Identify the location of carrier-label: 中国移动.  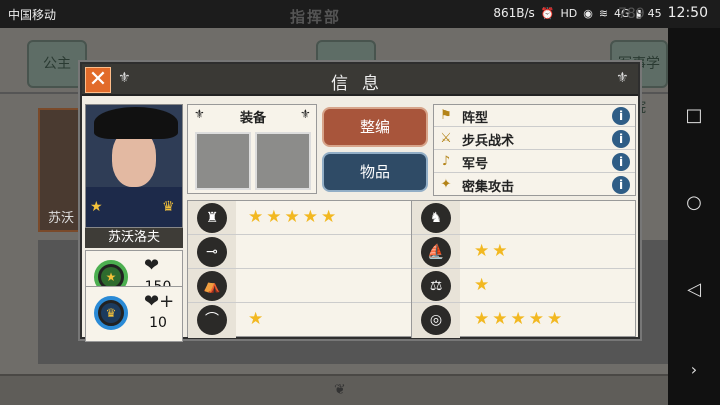
(32, 15).